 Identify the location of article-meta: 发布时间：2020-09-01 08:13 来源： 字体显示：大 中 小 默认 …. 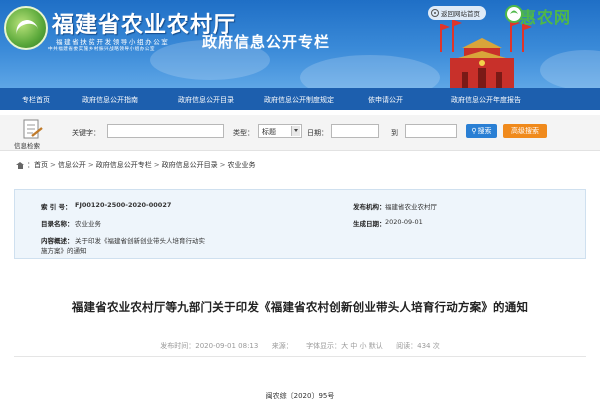
(300, 346).